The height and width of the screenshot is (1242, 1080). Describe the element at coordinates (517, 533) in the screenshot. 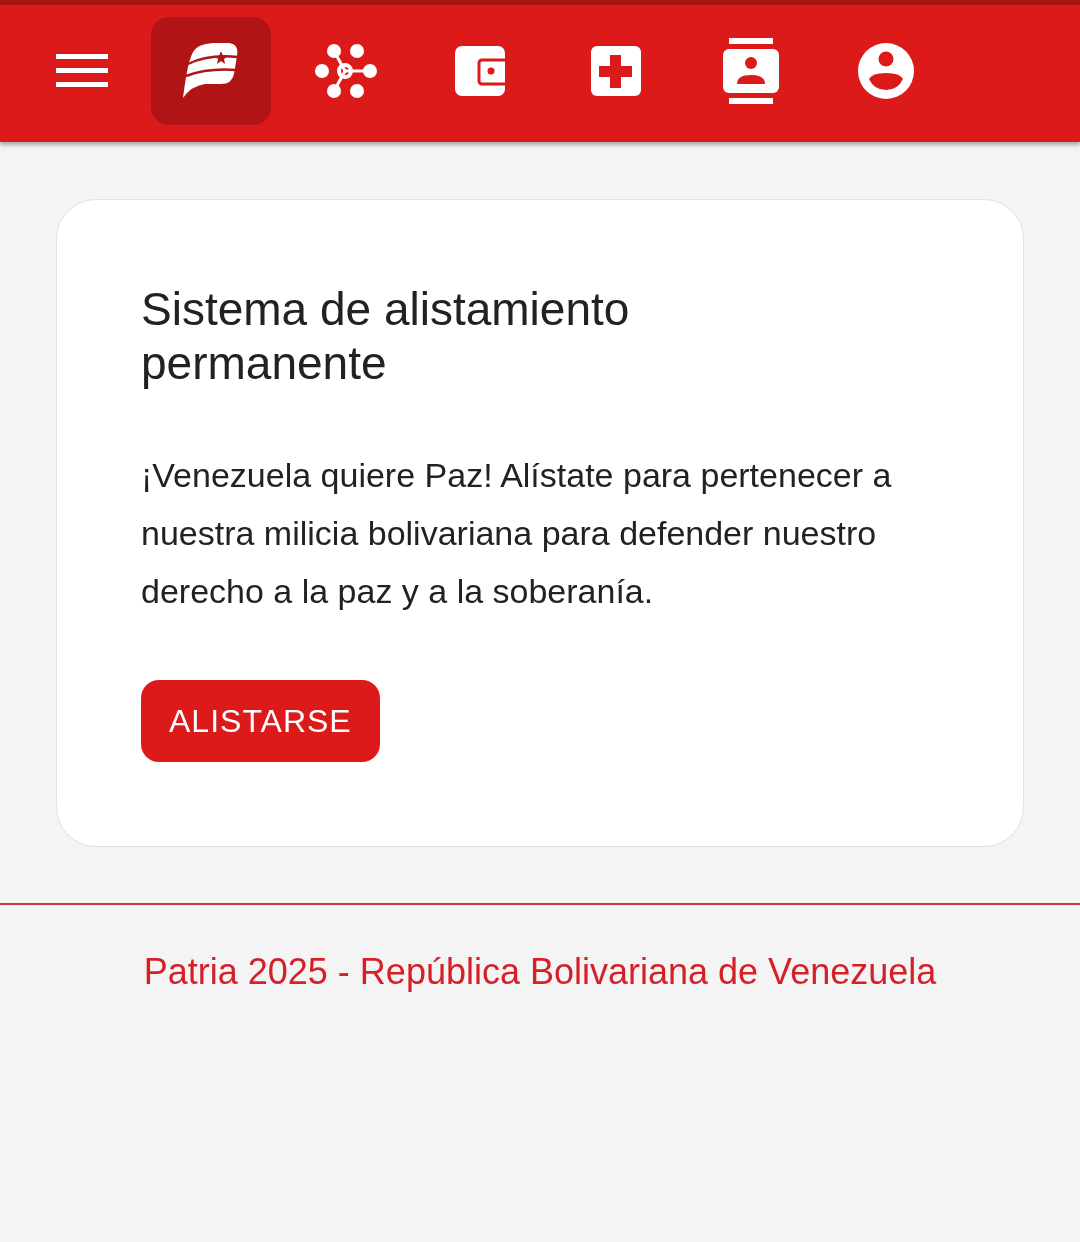

I see `card-description: ¡Venezuela quiere Paz! Alístate para pertenecer a nuestra milicia bolivariana para defender nuestro derecho a la paz y a la soberanía.` at that location.